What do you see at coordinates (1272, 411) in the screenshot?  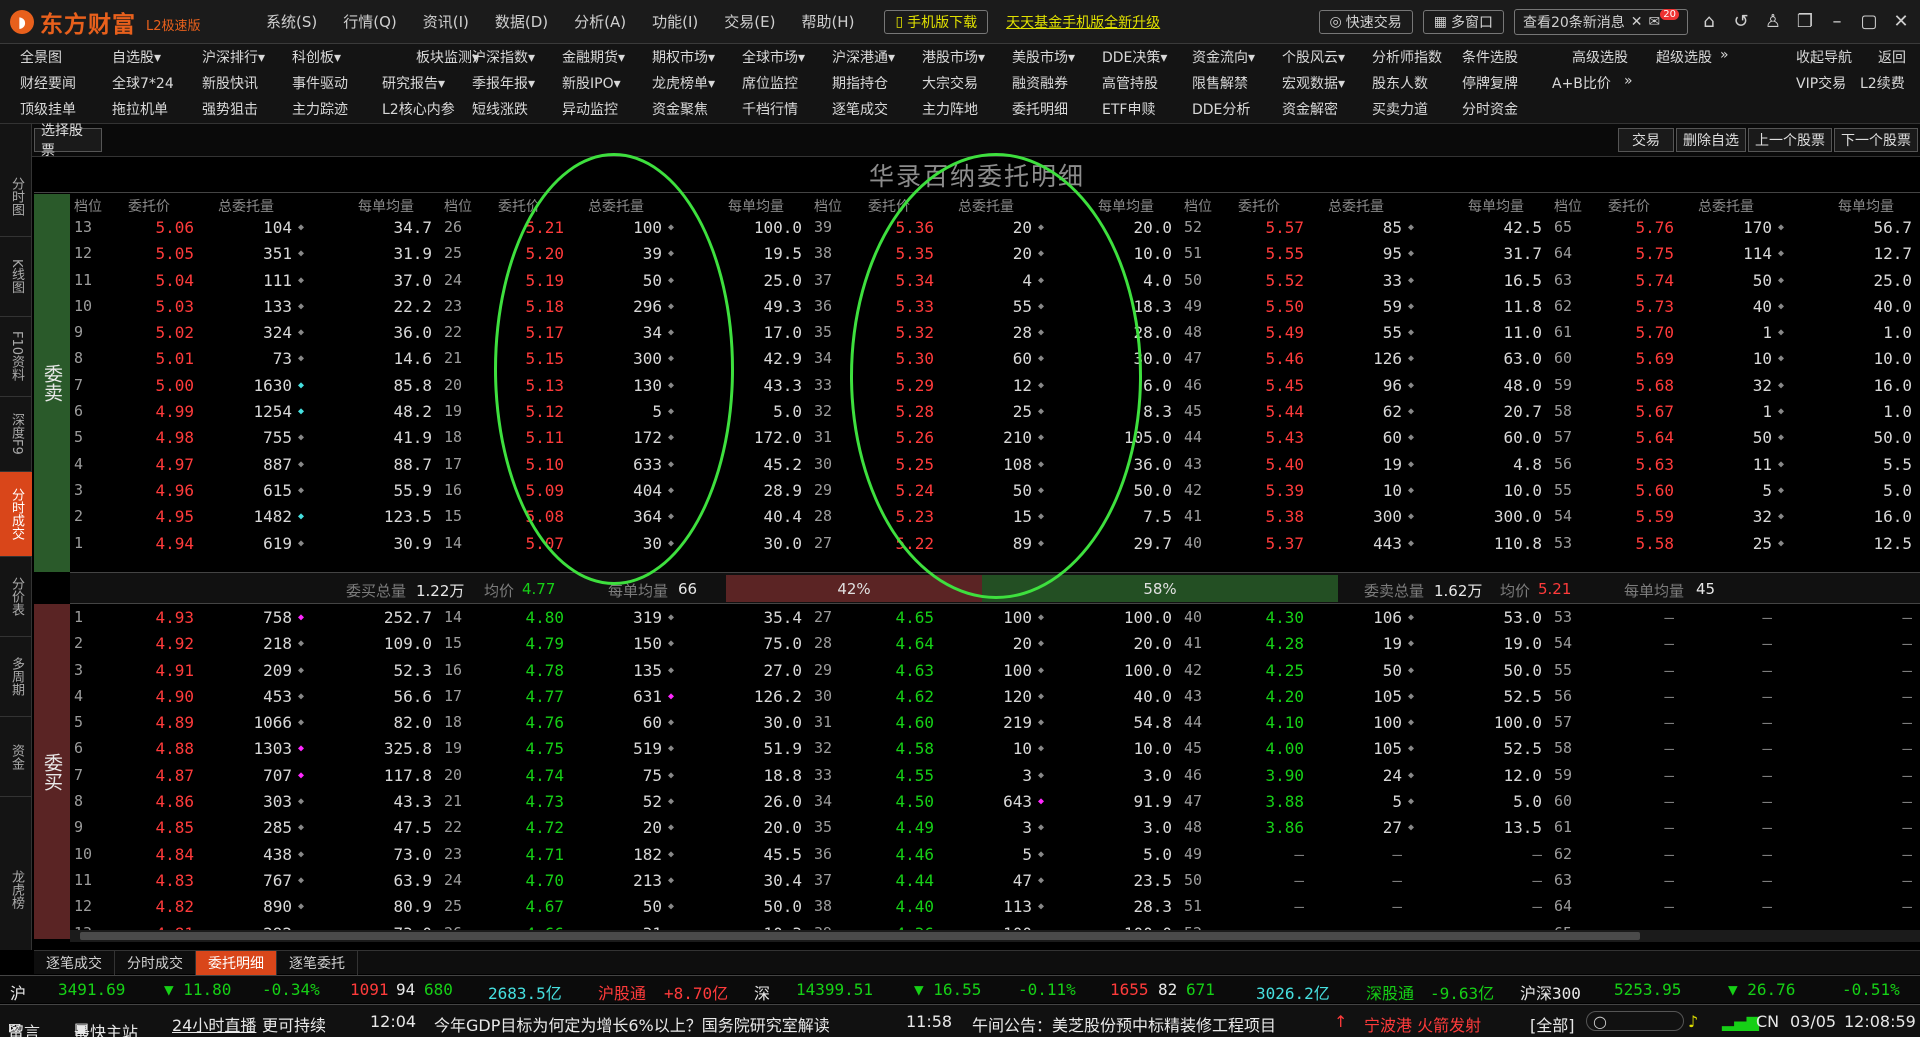 I see `order-price: 5.44` at bounding box center [1272, 411].